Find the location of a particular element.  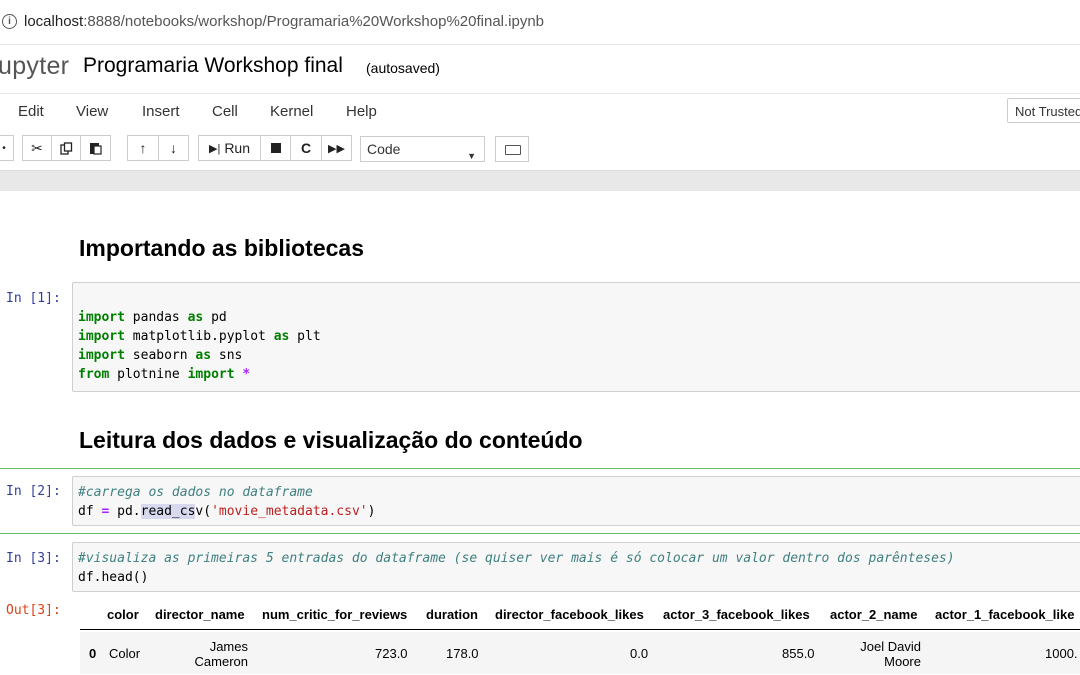

fast-forward-icon: ▶▶ is located at coordinates (336, 148).